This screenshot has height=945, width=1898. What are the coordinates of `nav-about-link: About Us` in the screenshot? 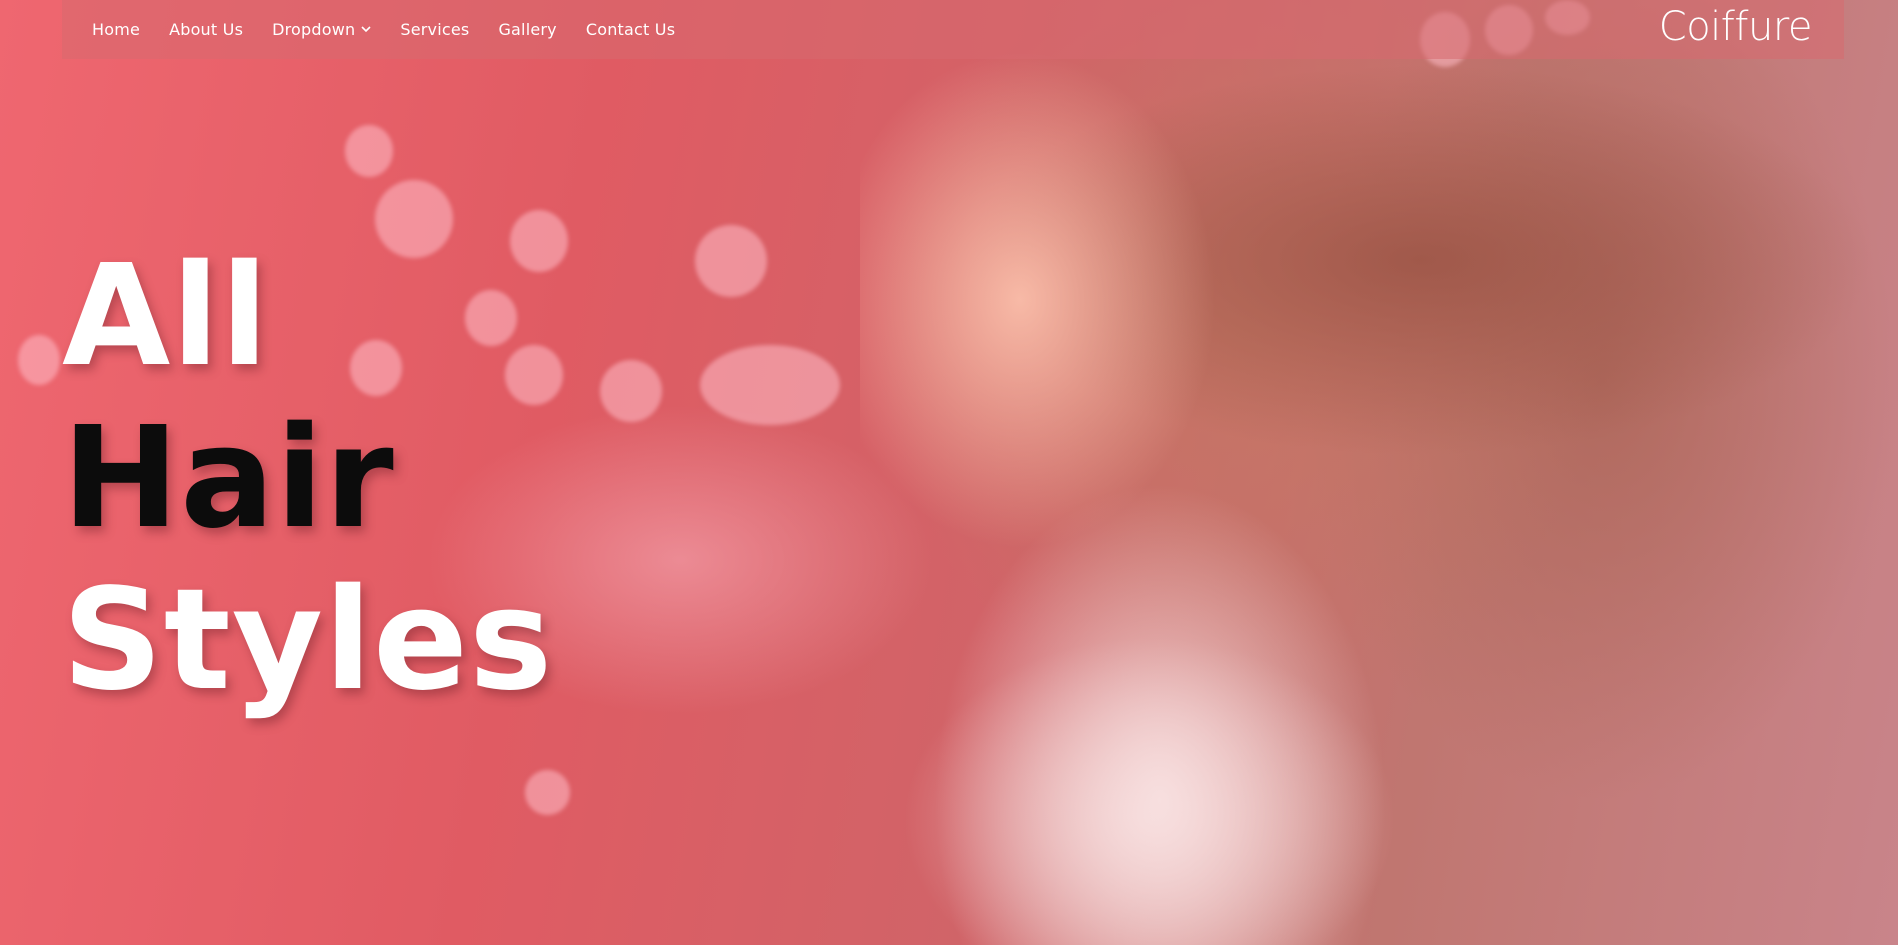 It's located at (206, 29).